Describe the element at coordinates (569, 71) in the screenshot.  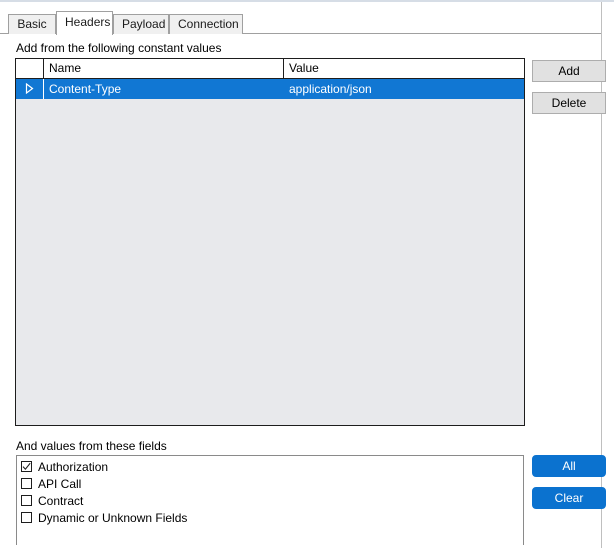
I see `add-button: Add` at that location.